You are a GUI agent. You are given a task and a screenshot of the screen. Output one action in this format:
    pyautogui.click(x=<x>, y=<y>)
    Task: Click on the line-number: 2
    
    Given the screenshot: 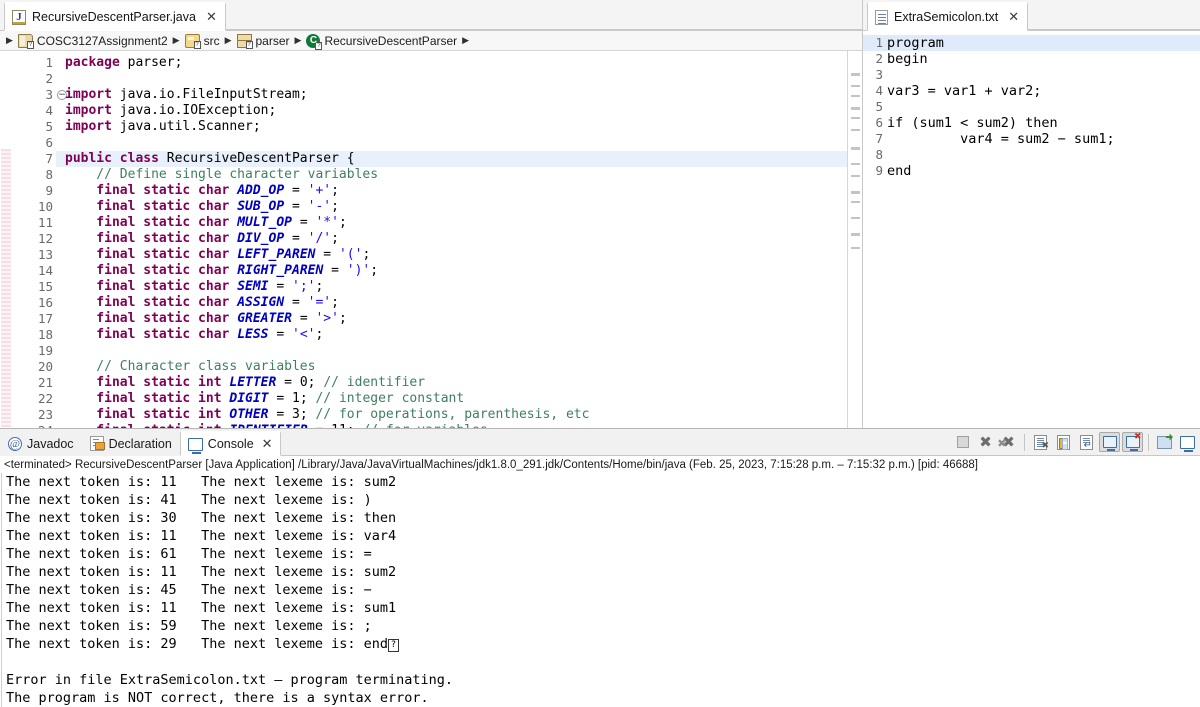 What is the action you would take?
    pyautogui.click(x=49, y=78)
    